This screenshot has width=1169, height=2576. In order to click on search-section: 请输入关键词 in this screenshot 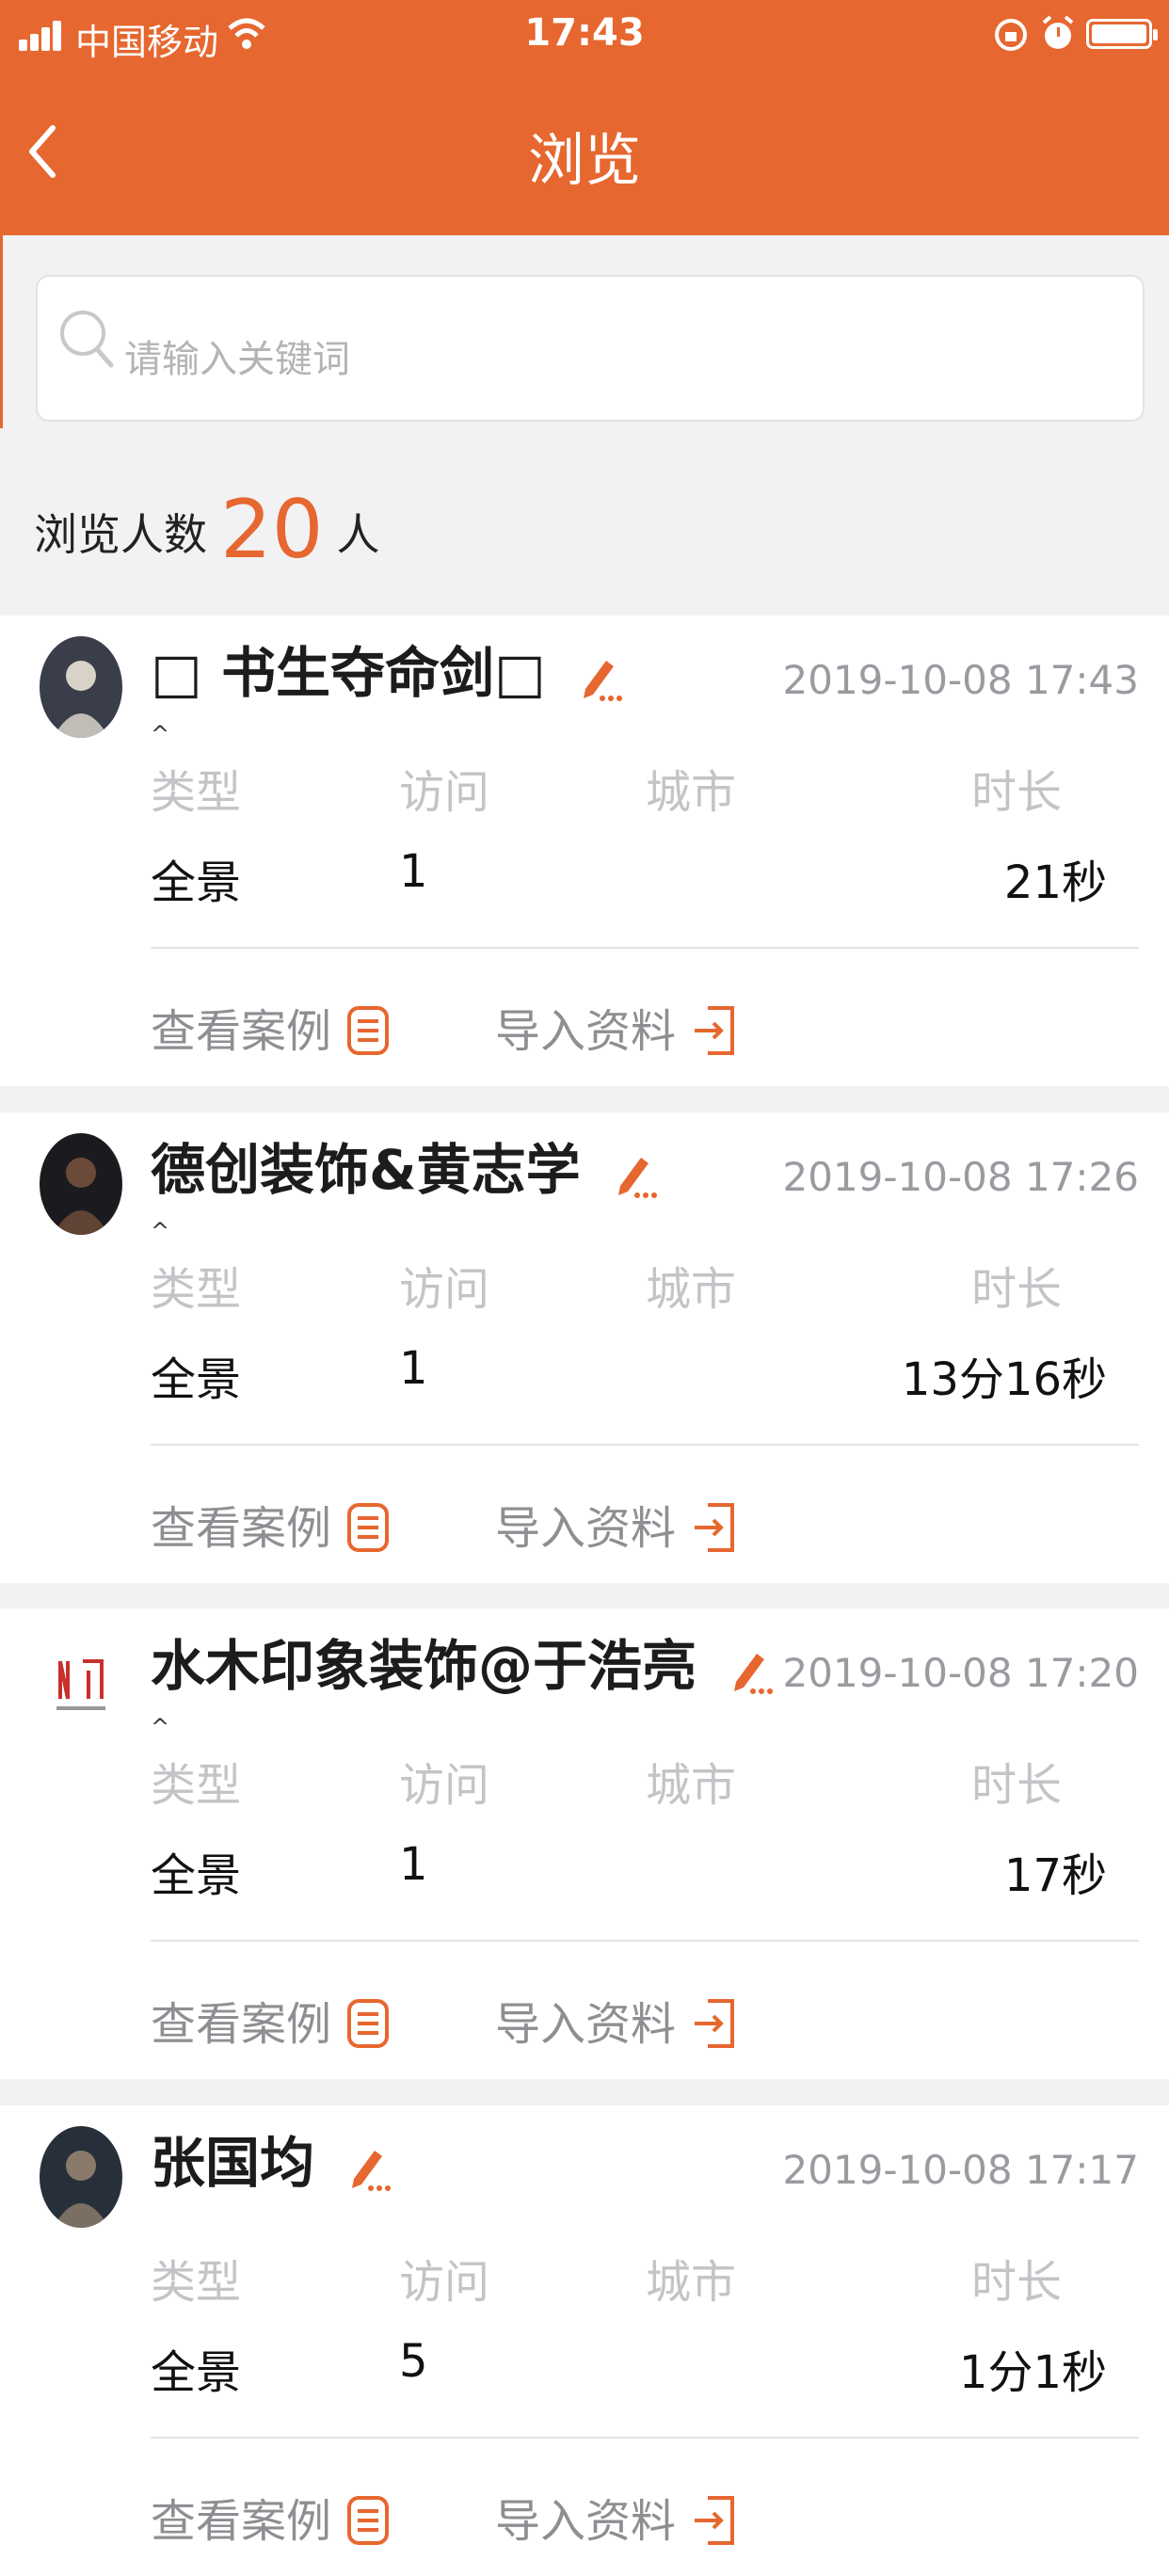, I will do `click(584, 331)`.